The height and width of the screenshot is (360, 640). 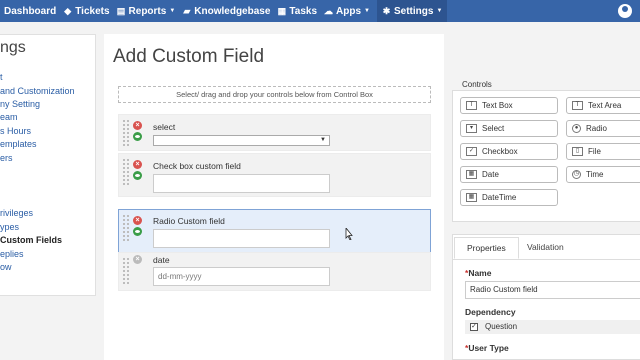 I want to click on nav-tickets-label: Tickets, so click(x=92, y=11).